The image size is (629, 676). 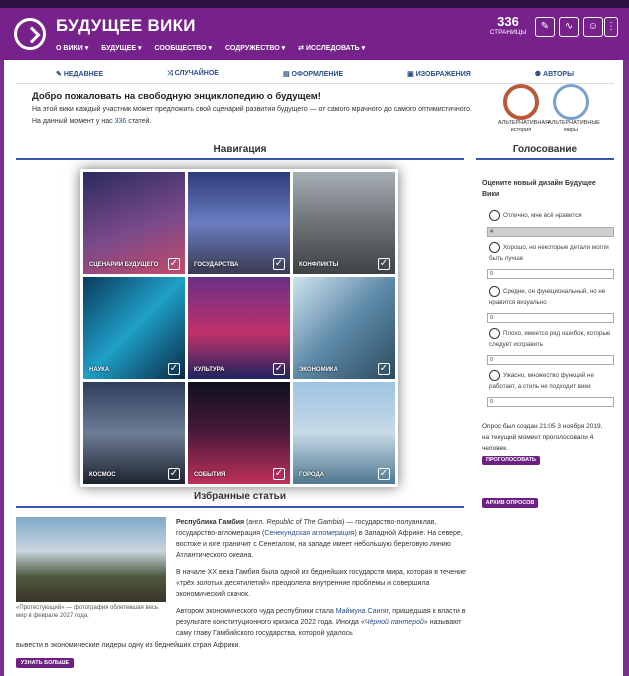 What do you see at coordinates (239, 223) in the screenshot?
I see `nav-tile-states: ГОСУДАРСТВА ✓` at bounding box center [239, 223].